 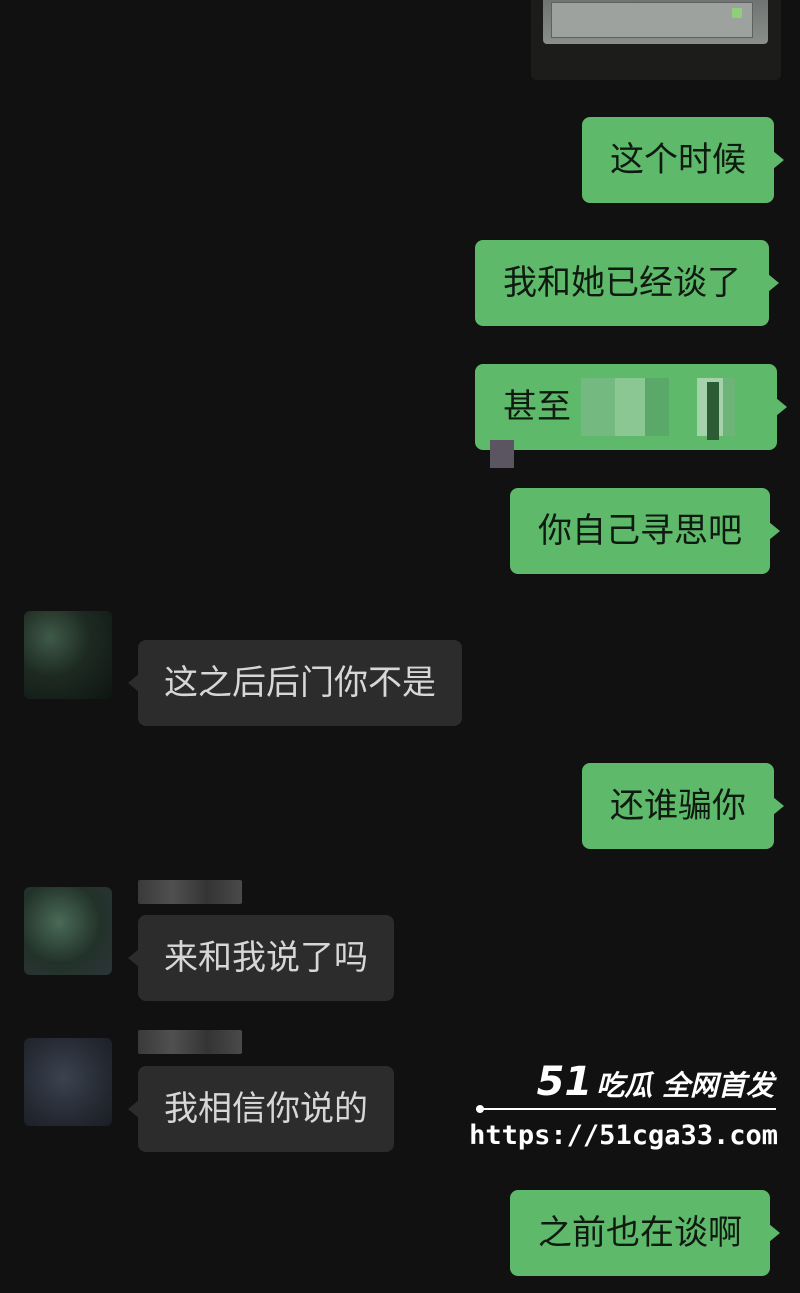 I want to click on watermark-url: https://51cga33.com, so click(x=623, y=1135).